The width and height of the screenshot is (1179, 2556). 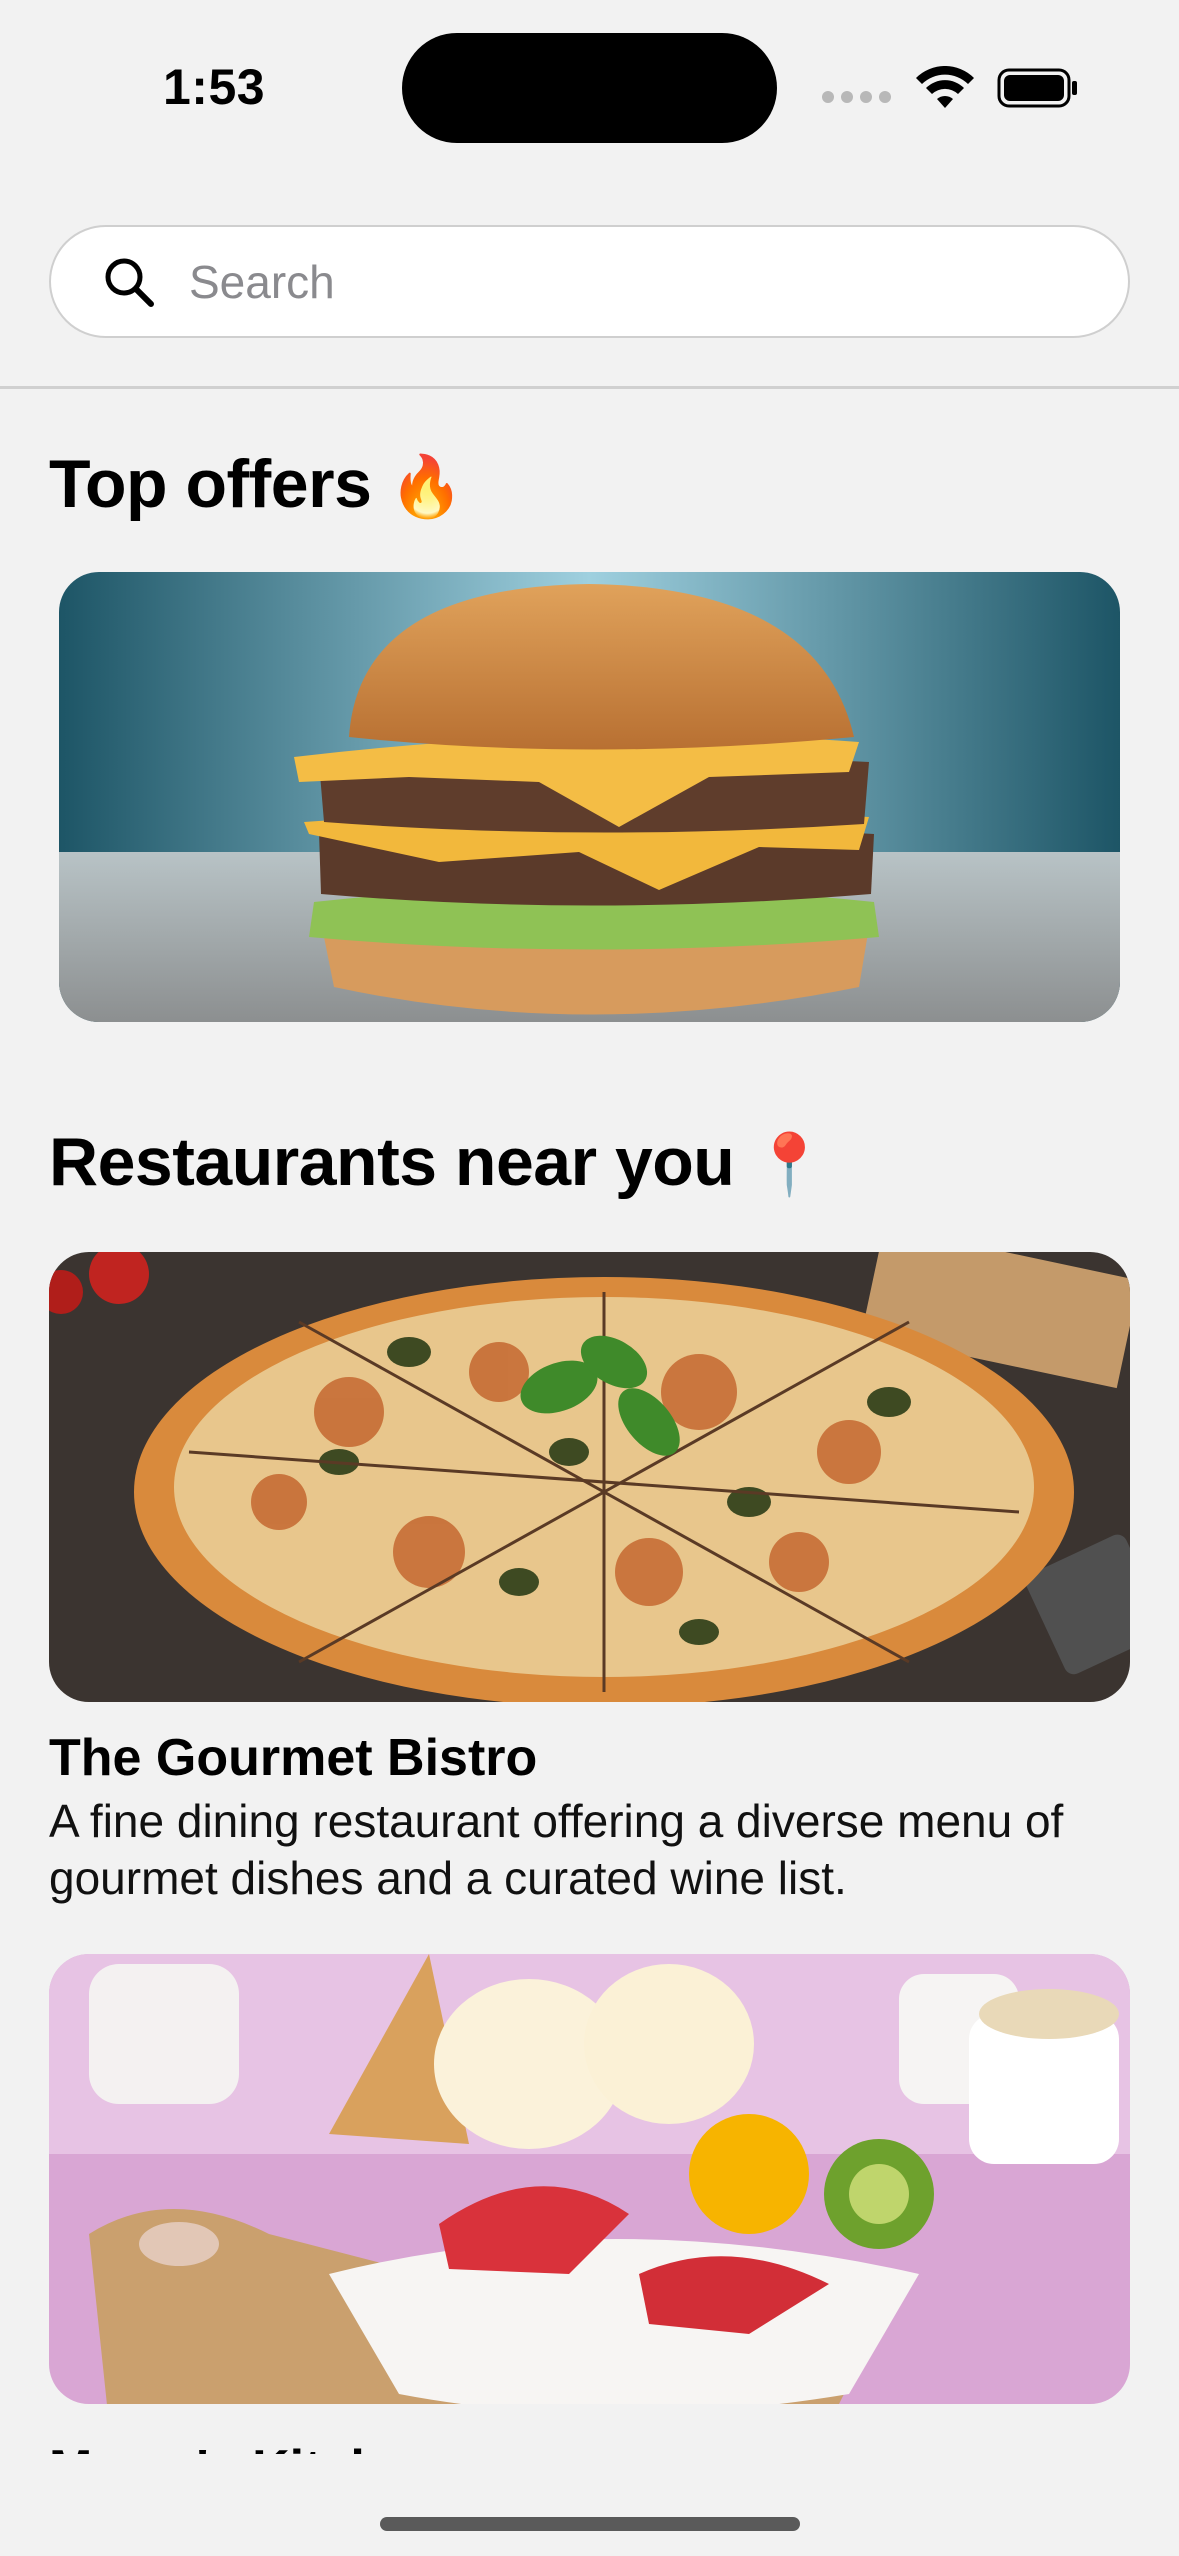 I want to click on restaurants-heading: Restaurants near you 📍, so click(x=438, y=1162).